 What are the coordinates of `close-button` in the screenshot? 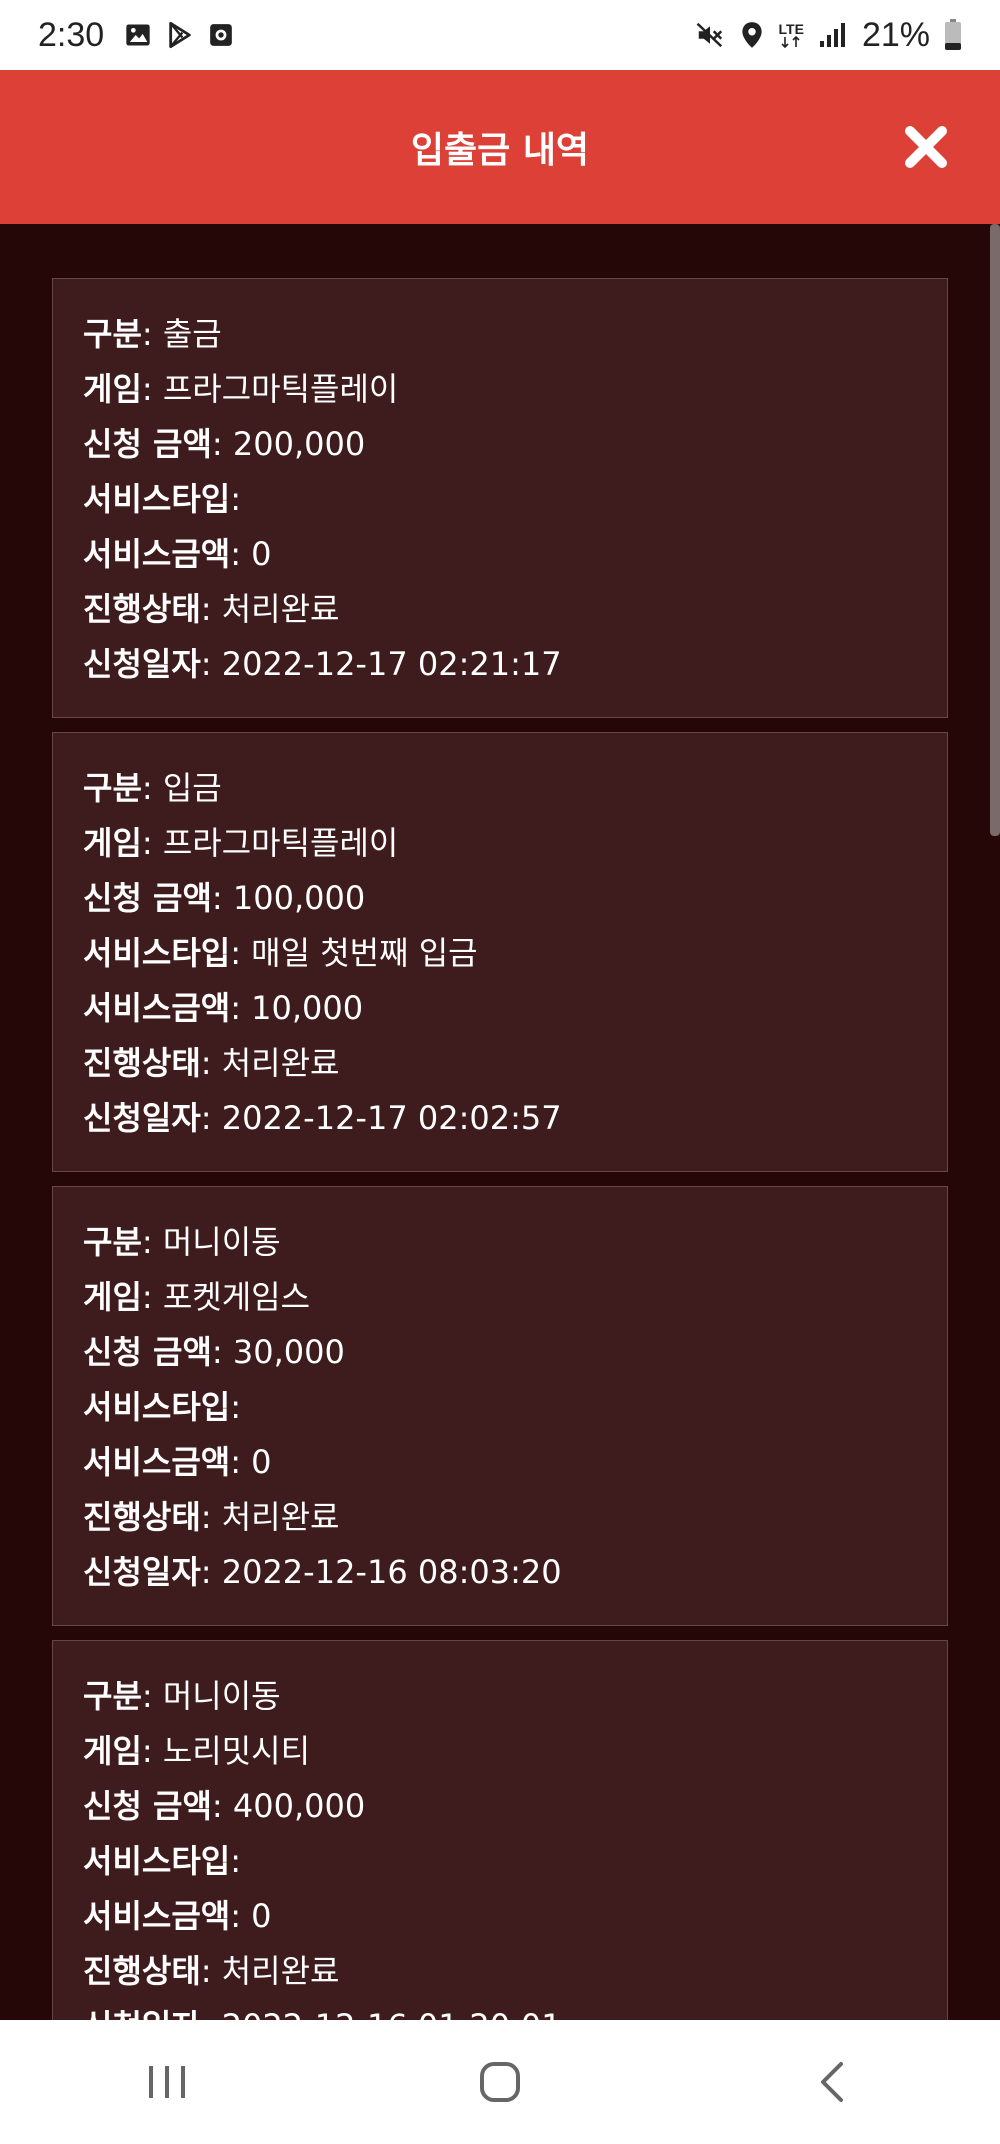 It's located at (926, 147).